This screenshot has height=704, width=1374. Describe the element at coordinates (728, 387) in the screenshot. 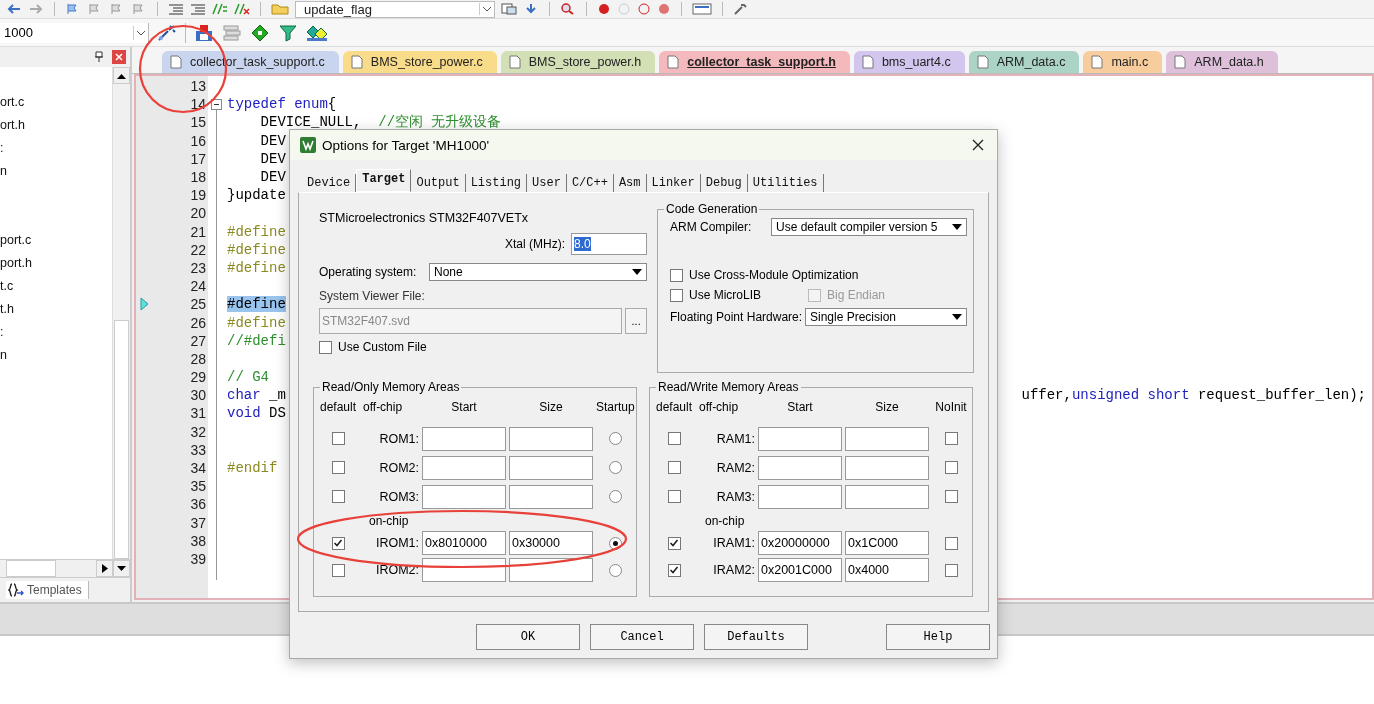

I see `group-title: Read/Write Memory Areas` at that location.